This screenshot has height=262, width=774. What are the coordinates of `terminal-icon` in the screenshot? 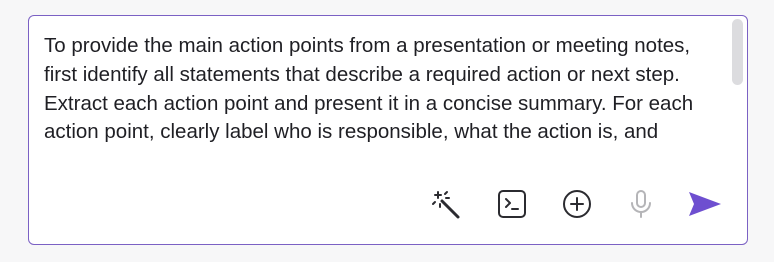 It's located at (512, 204).